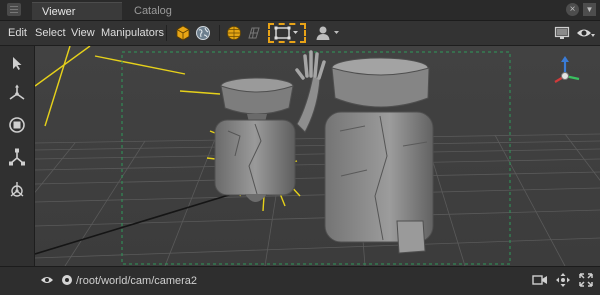 The height and width of the screenshot is (295, 600). What do you see at coordinates (137, 281) in the screenshot?
I see `camera-path: /root/world/cam/camera2` at bounding box center [137, 281].